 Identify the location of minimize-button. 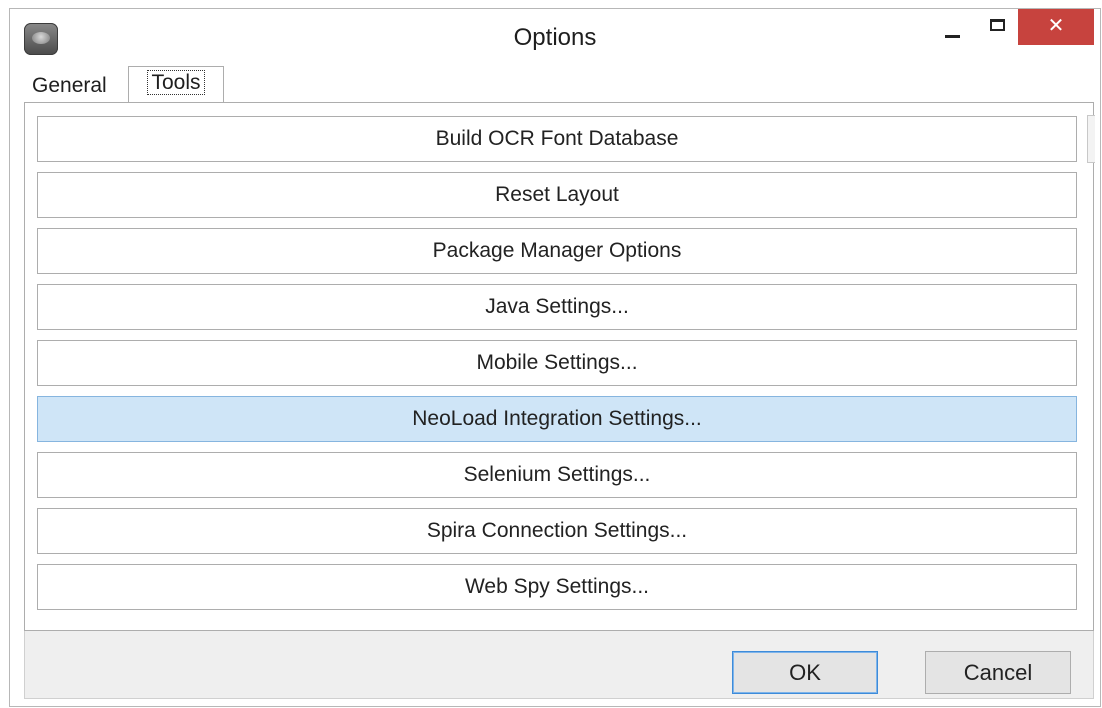
(953, 28).